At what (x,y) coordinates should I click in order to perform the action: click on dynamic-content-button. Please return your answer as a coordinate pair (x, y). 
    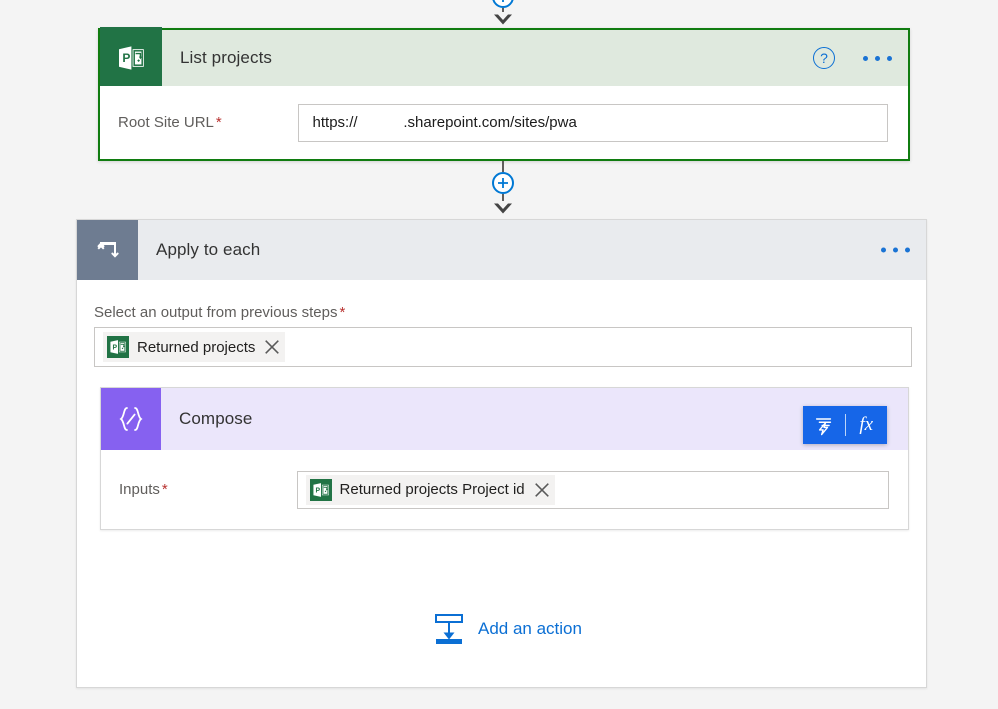
    Looking at the image, I should click on (824, 425).